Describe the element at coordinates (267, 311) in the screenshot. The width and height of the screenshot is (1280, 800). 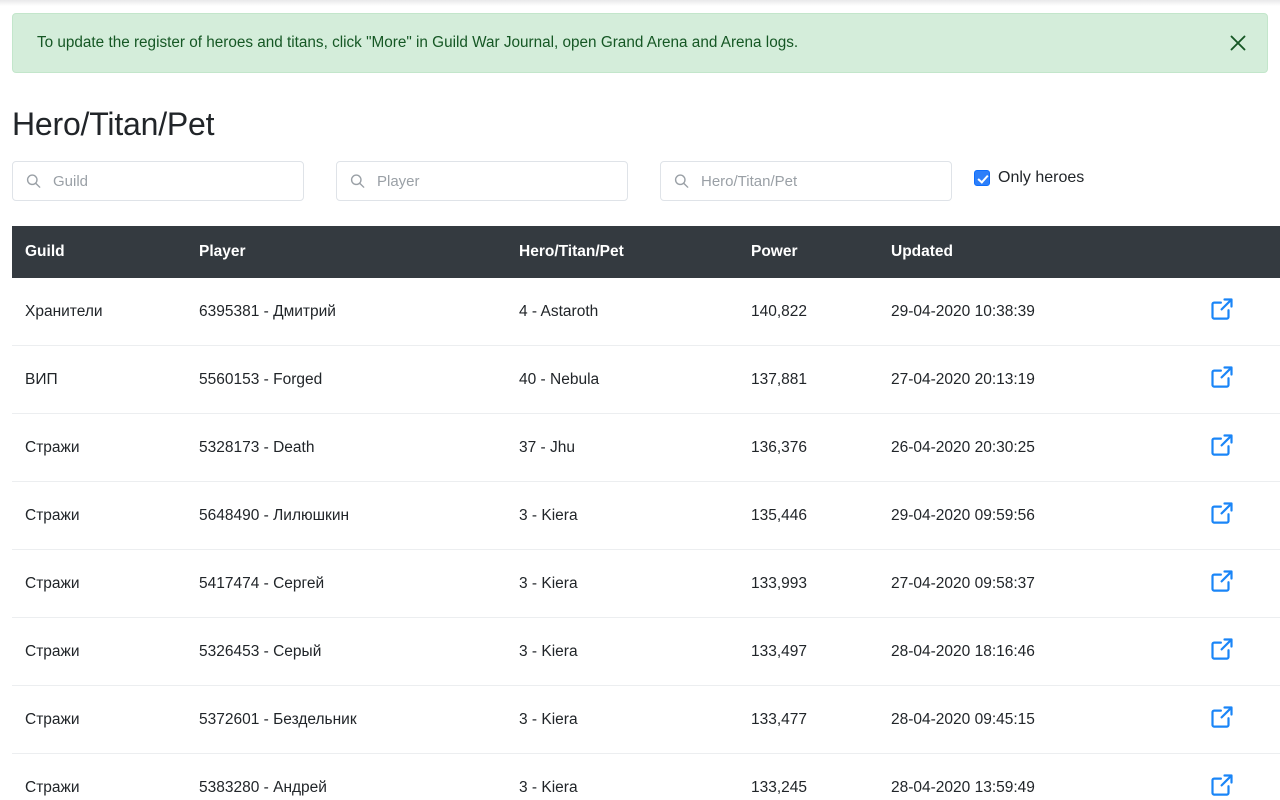
I see `player-cell: 6395381 - Дмитрий` at that location.